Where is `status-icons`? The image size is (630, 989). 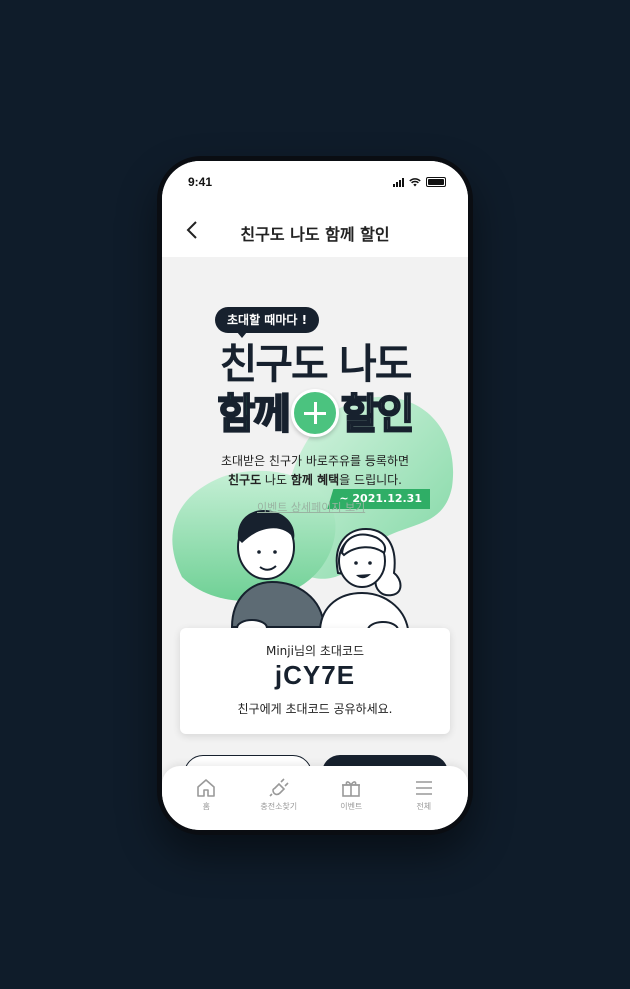
status-icons is located at coordinates (419, 182).